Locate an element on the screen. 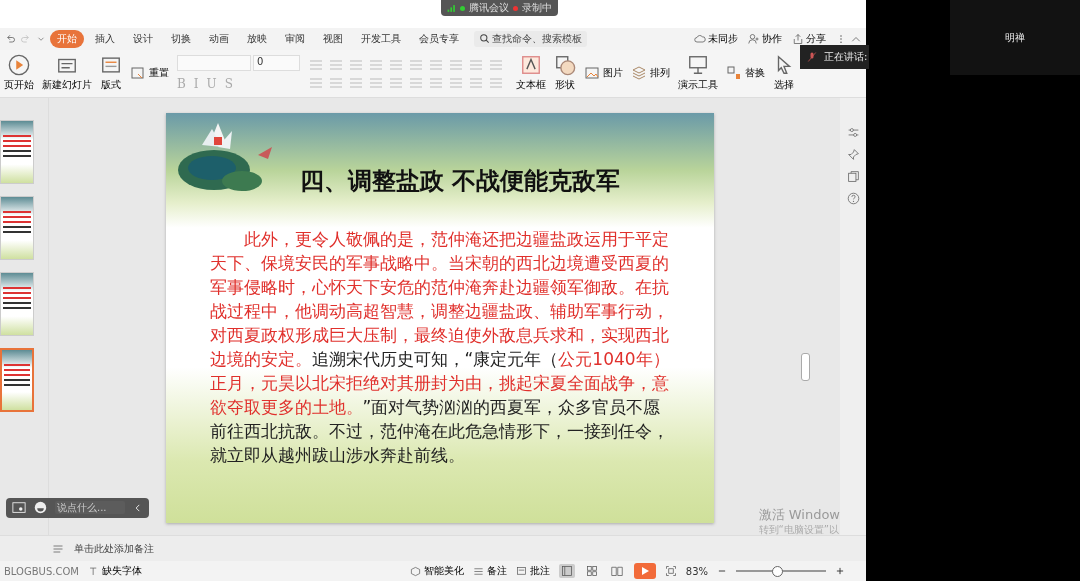 This screenshot has width=1080, height=581. image-icon is located at coordinates (592, 73).